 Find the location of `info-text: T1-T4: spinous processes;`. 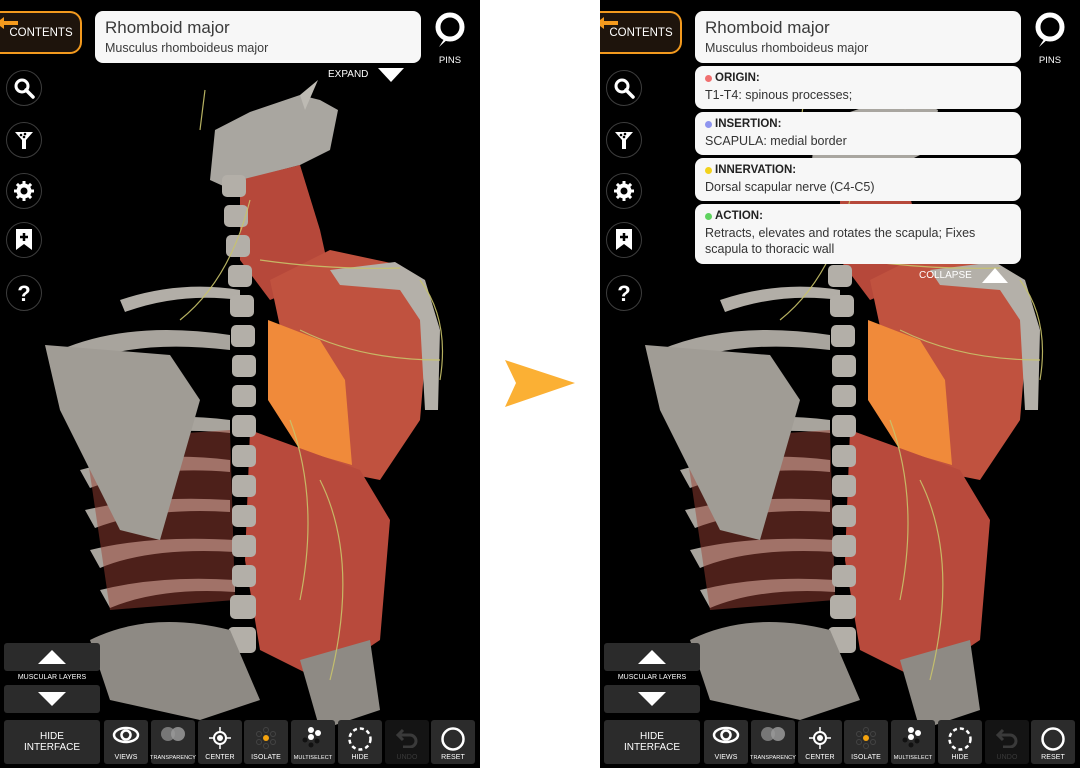

info-text: T1-T4: spinous processes; is located at coordinates (779, 95).